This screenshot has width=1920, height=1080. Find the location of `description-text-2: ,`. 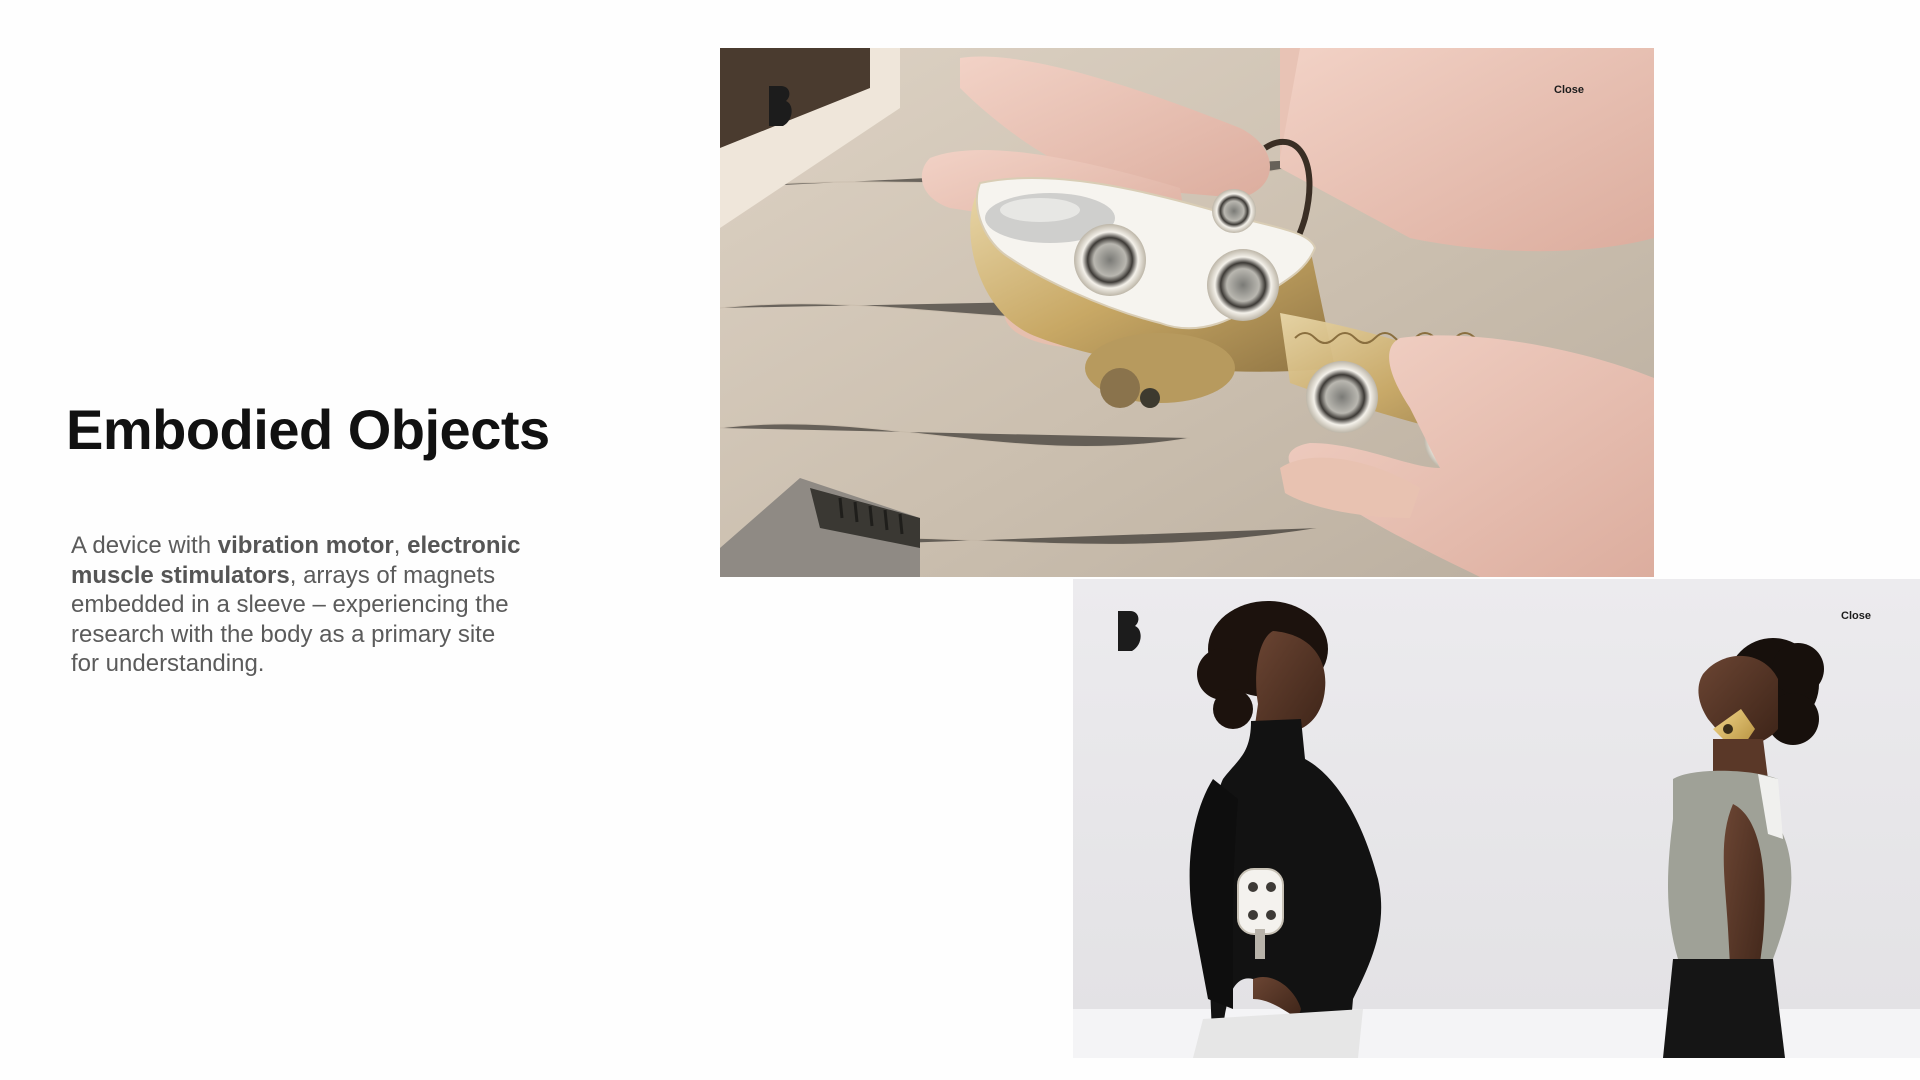

description-text-2: , is located at coordinates (400, 545).